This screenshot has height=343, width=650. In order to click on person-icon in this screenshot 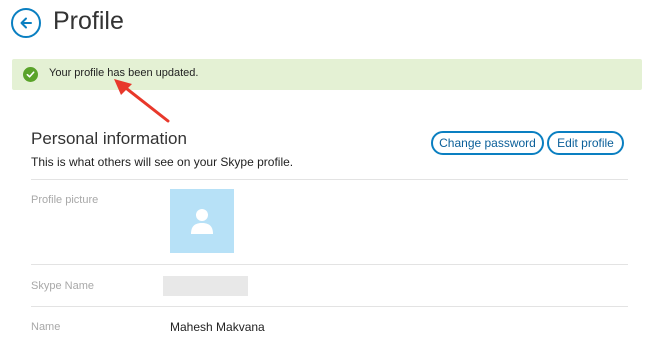, I will do `click(202, 221)`.